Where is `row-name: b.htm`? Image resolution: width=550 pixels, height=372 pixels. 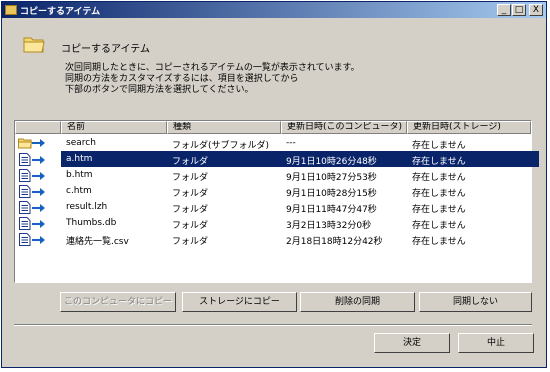
row-name: b.htm is located at coordinates (79, 175).